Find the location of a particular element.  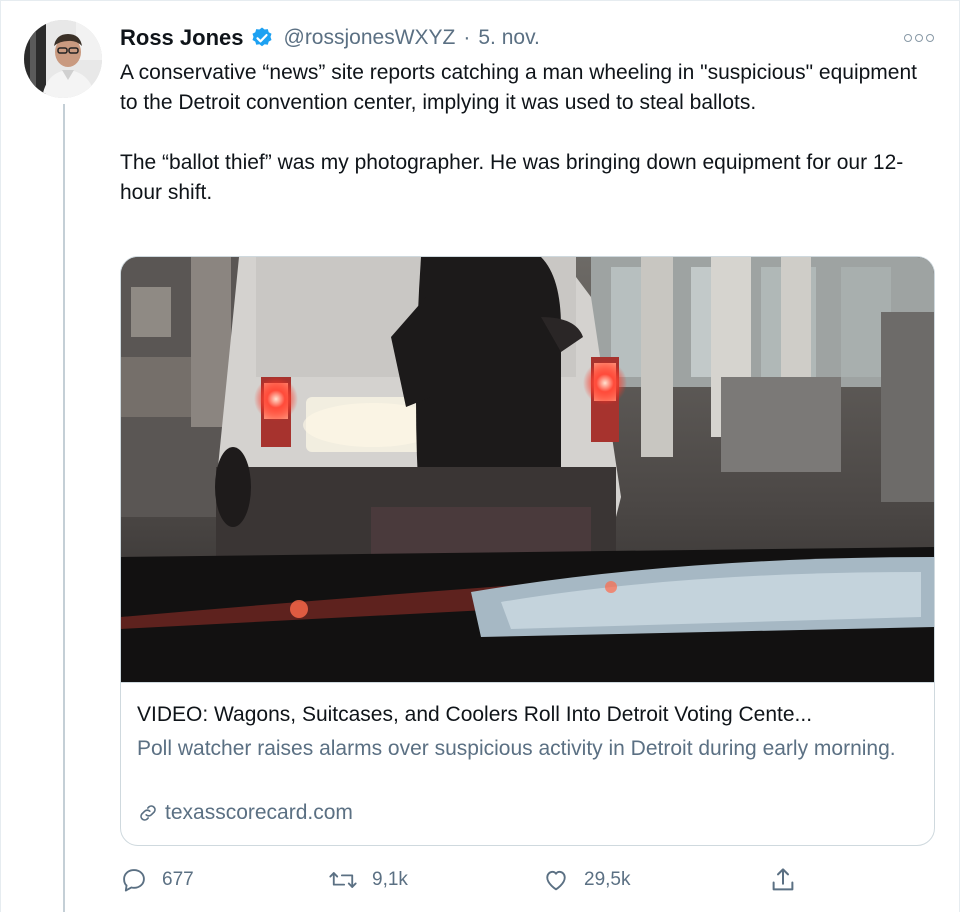

share-button is located at coordinates (790, 880).